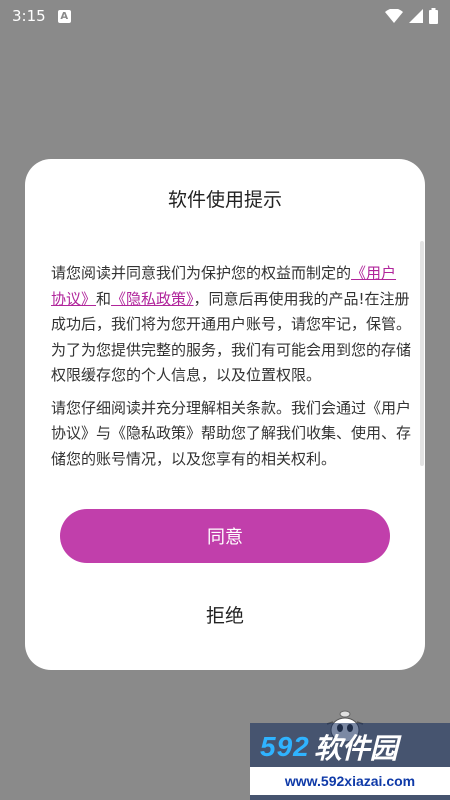  What do you see at coordinates (64, 16) in the screenshot?
I see `notification-icon: A` at bounding box center [64, 16].